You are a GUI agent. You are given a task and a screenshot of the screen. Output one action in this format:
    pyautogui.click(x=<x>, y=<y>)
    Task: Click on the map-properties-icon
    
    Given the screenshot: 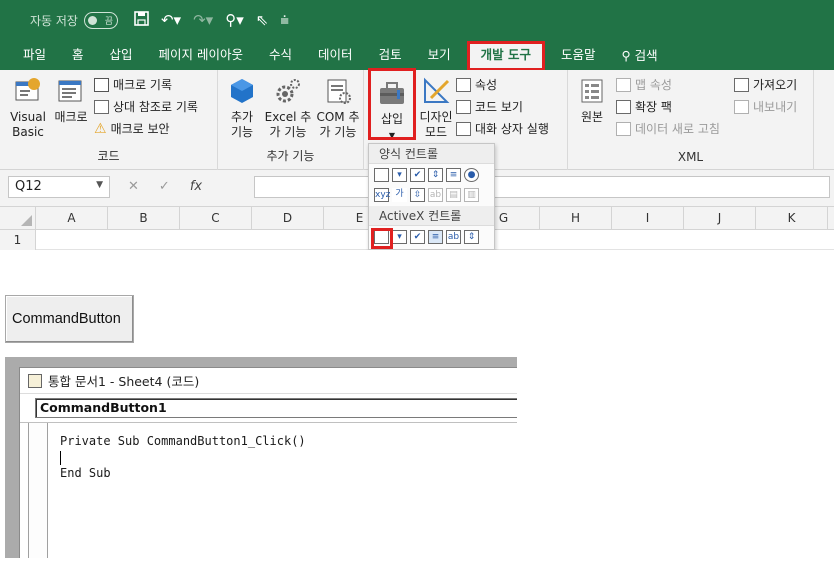 What is the action you would take?
    pyautogui.click(x=623, y=84)
    